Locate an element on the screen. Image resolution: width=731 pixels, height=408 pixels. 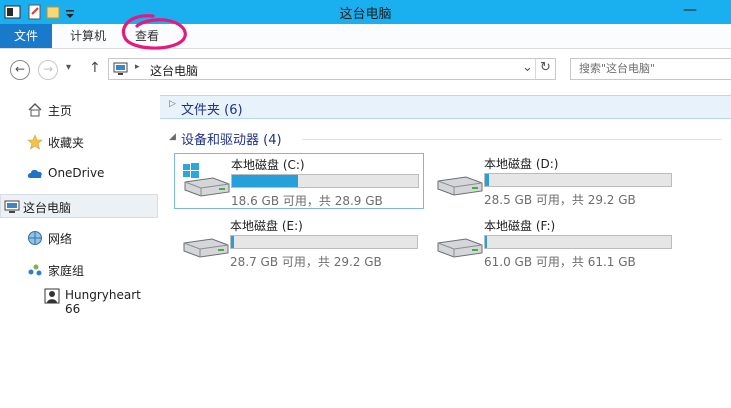
sidebar-item-user: Hungryheart 66 is located at coordinates (79, 300).